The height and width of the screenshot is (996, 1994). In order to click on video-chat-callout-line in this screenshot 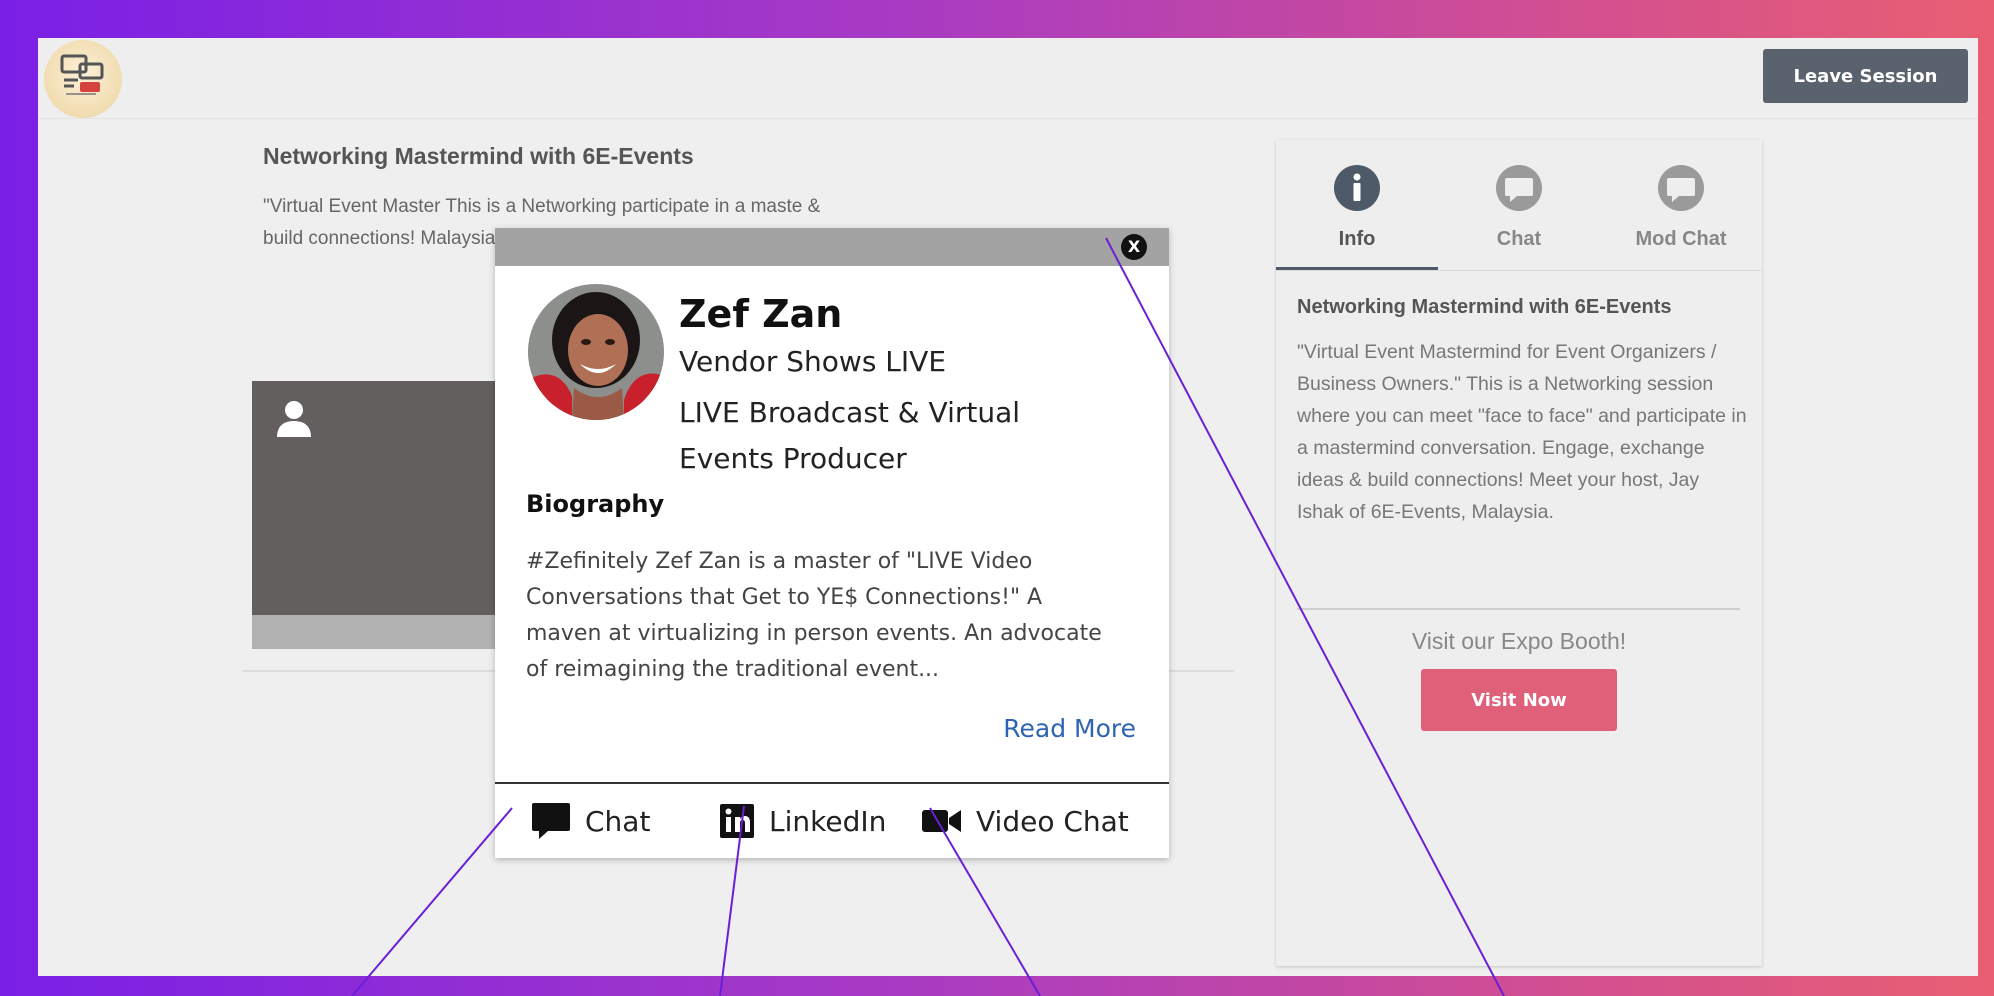, I will do `click(985, 901)`.